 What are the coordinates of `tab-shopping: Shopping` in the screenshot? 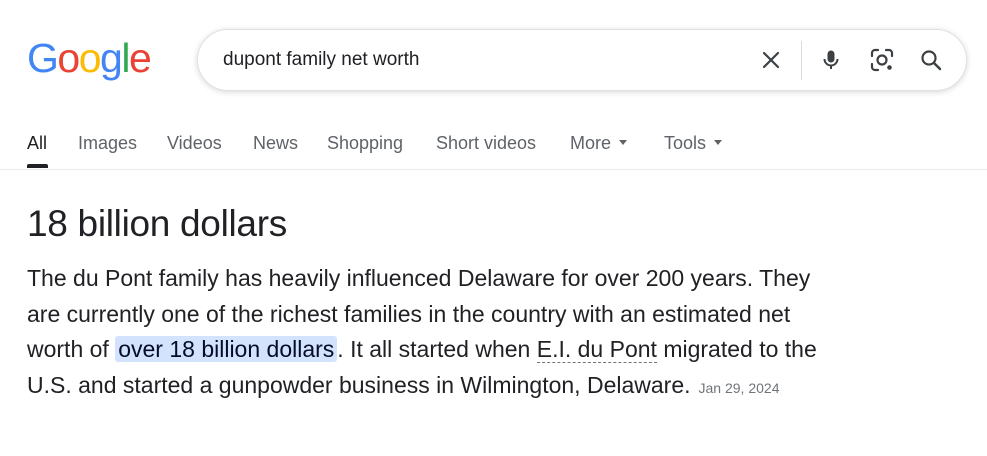 It's located at (365, 143).